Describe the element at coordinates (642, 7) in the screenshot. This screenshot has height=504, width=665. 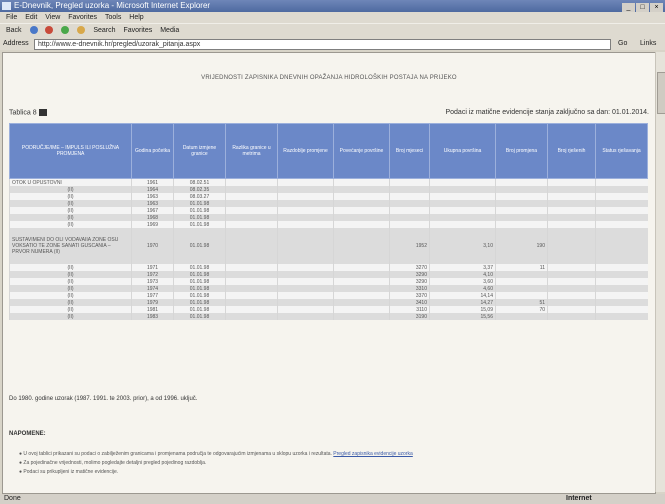
I see `maximize-button: □` at that location.